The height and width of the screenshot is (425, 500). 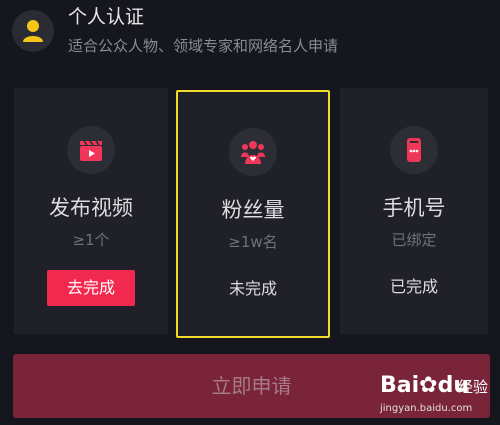 I want to click on card-title: 发布视频, so click(x=91, y=208).